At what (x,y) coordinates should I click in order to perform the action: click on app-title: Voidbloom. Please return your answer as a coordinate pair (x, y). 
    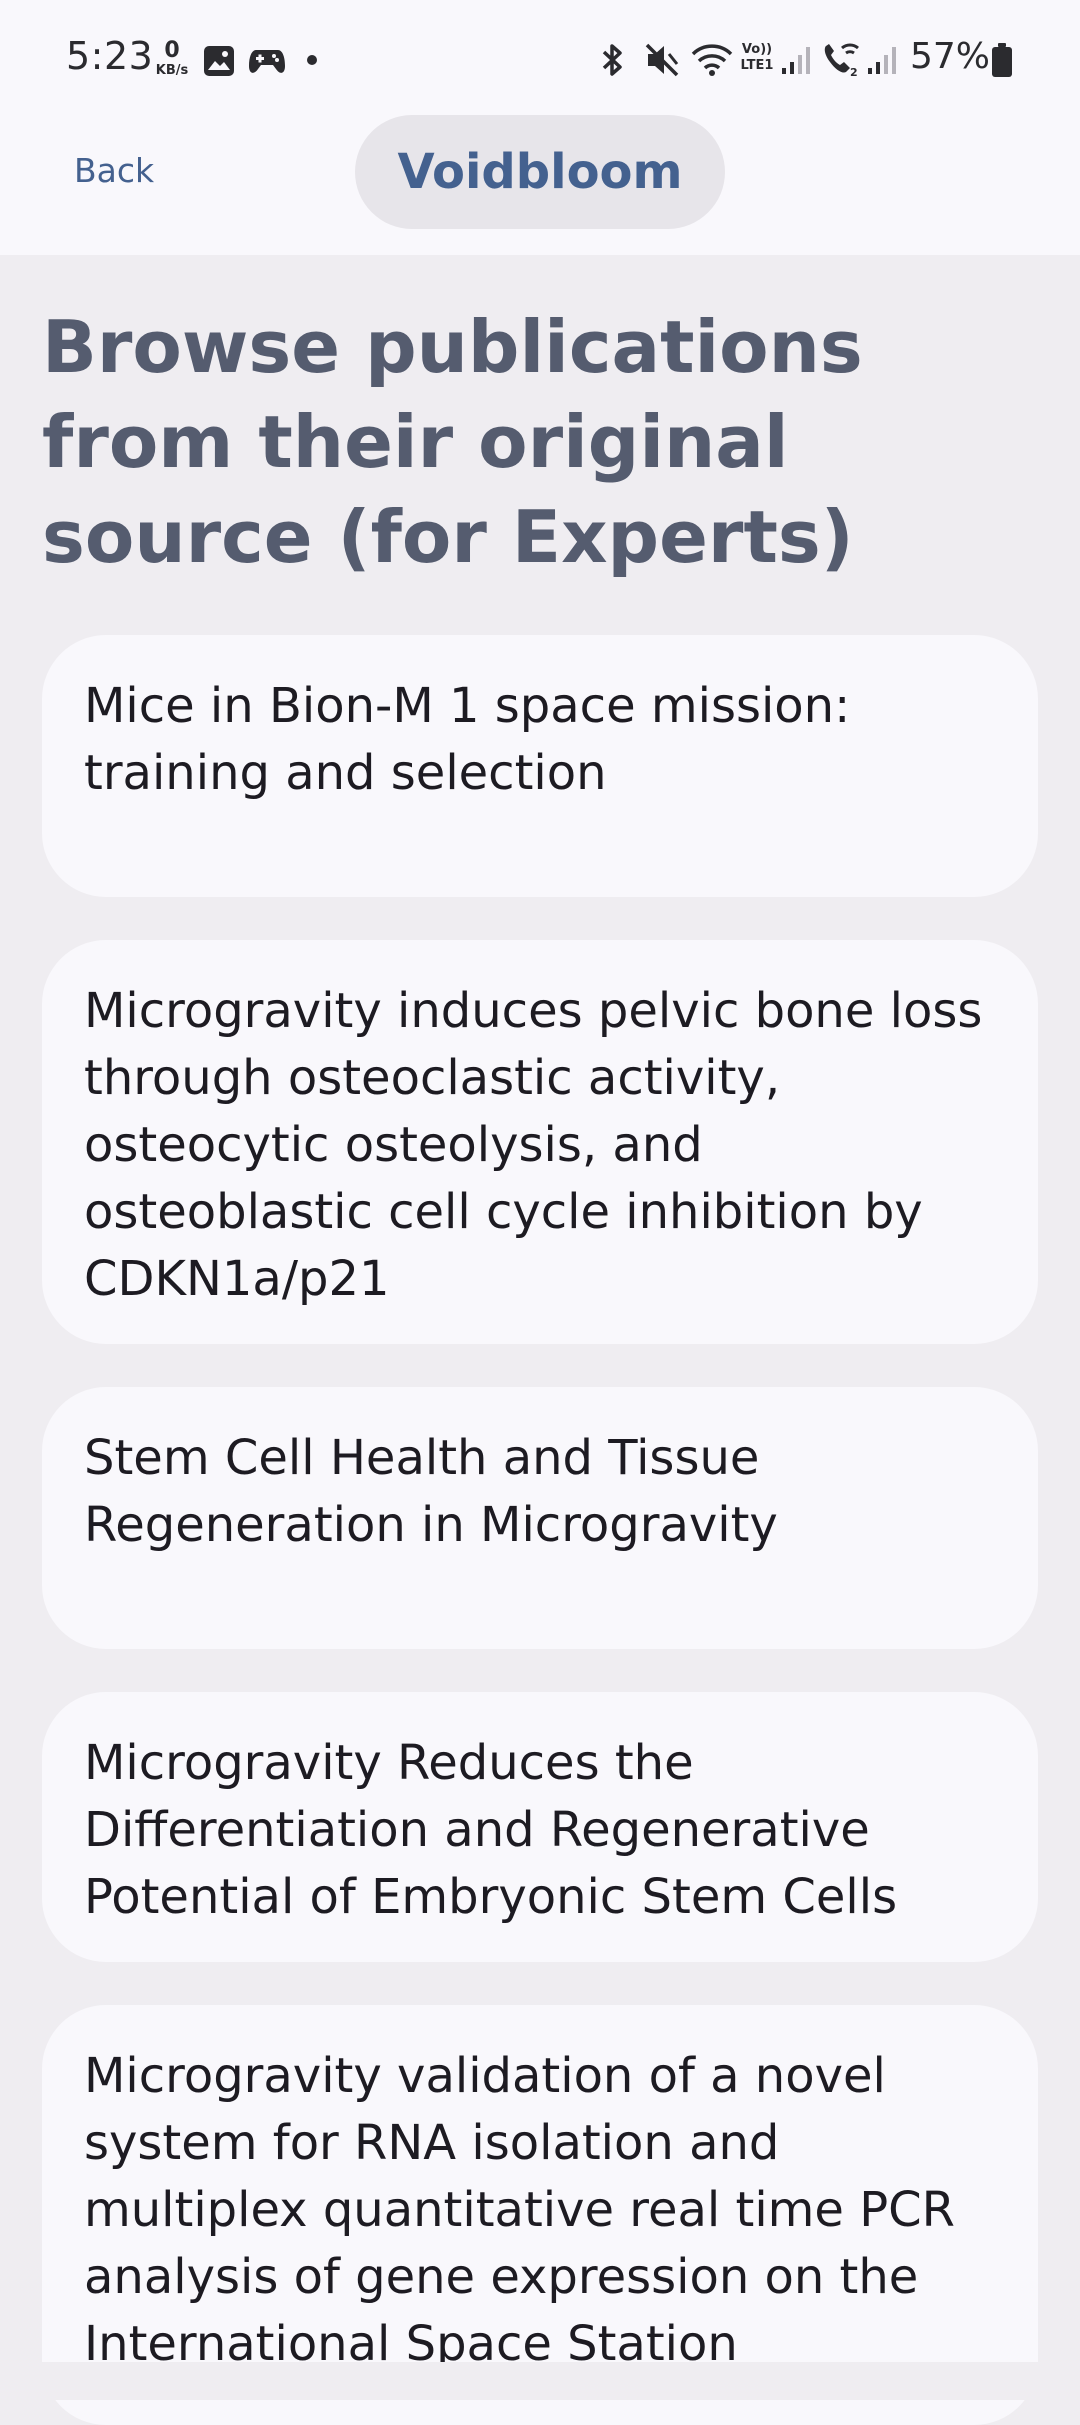
    Looking at the image, I should click on (540, 172).